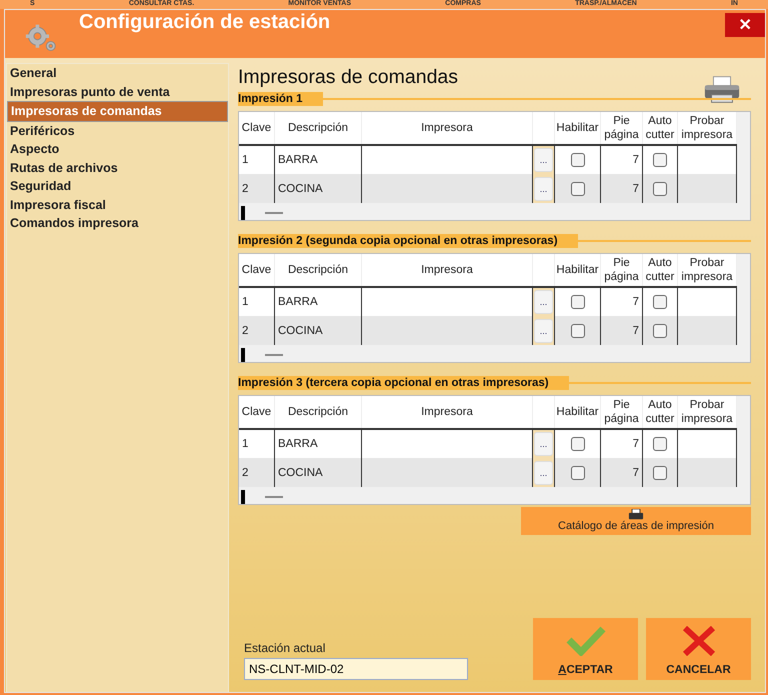 The image size is (768, 695). What do you see at coordinates (117, 111) in the screenshot?
I see `sidebar-item: Impresoras de comandas` at bounding box center [117, 111].